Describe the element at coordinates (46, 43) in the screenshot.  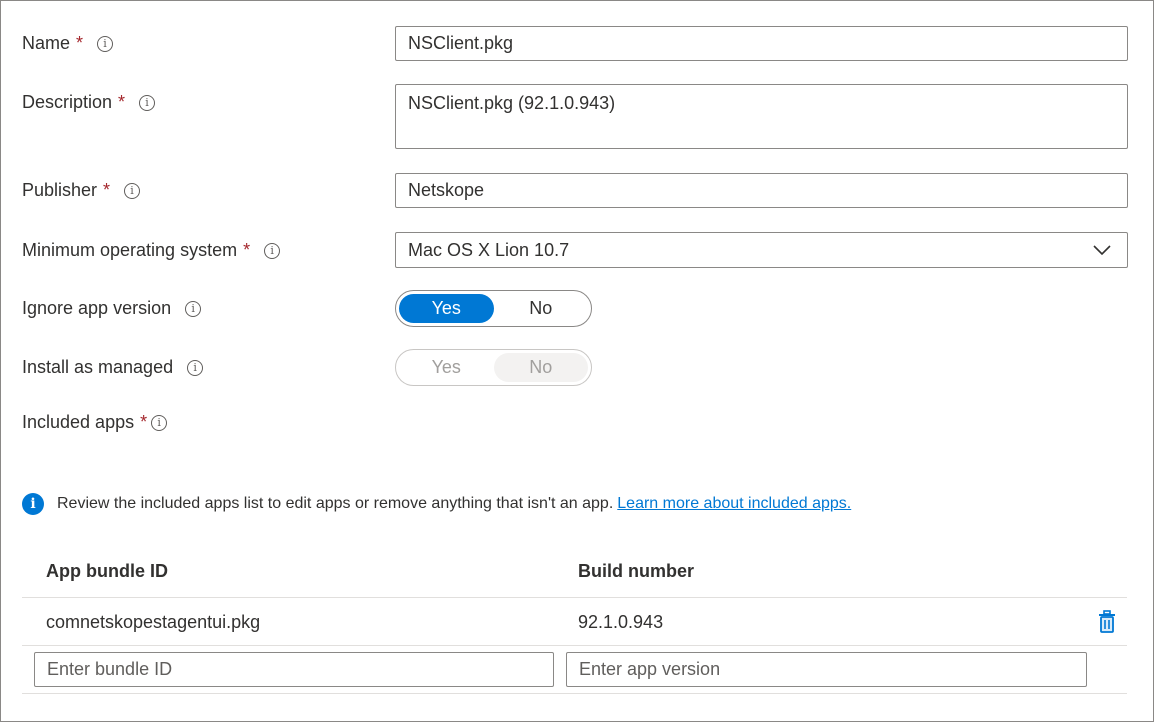
I see `name-label: Name` at that location.